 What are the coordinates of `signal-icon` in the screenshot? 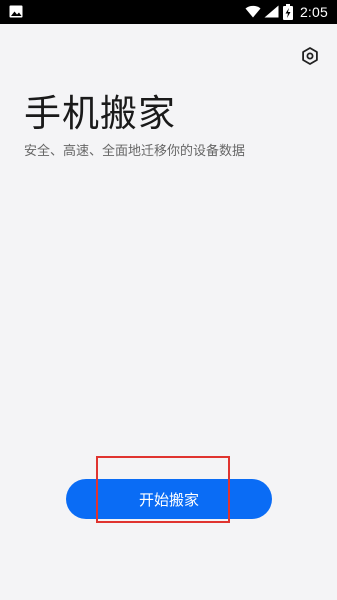 It's located at (271, 11).